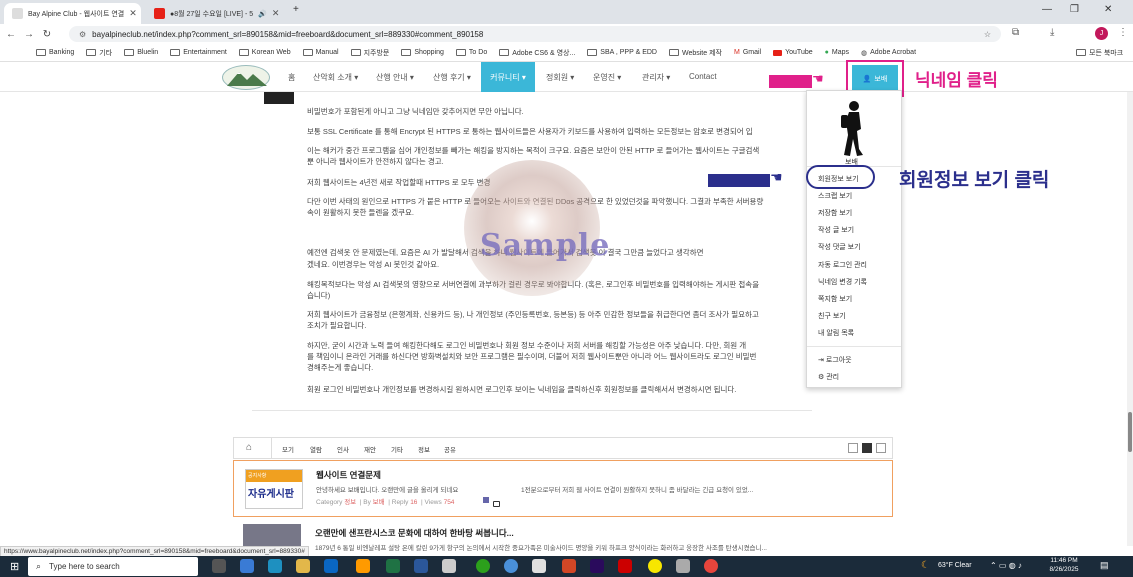  Describe the element at coordinates (1064, 569) in the screenshot. I see `clock-date: 8/26/2025` at that location.